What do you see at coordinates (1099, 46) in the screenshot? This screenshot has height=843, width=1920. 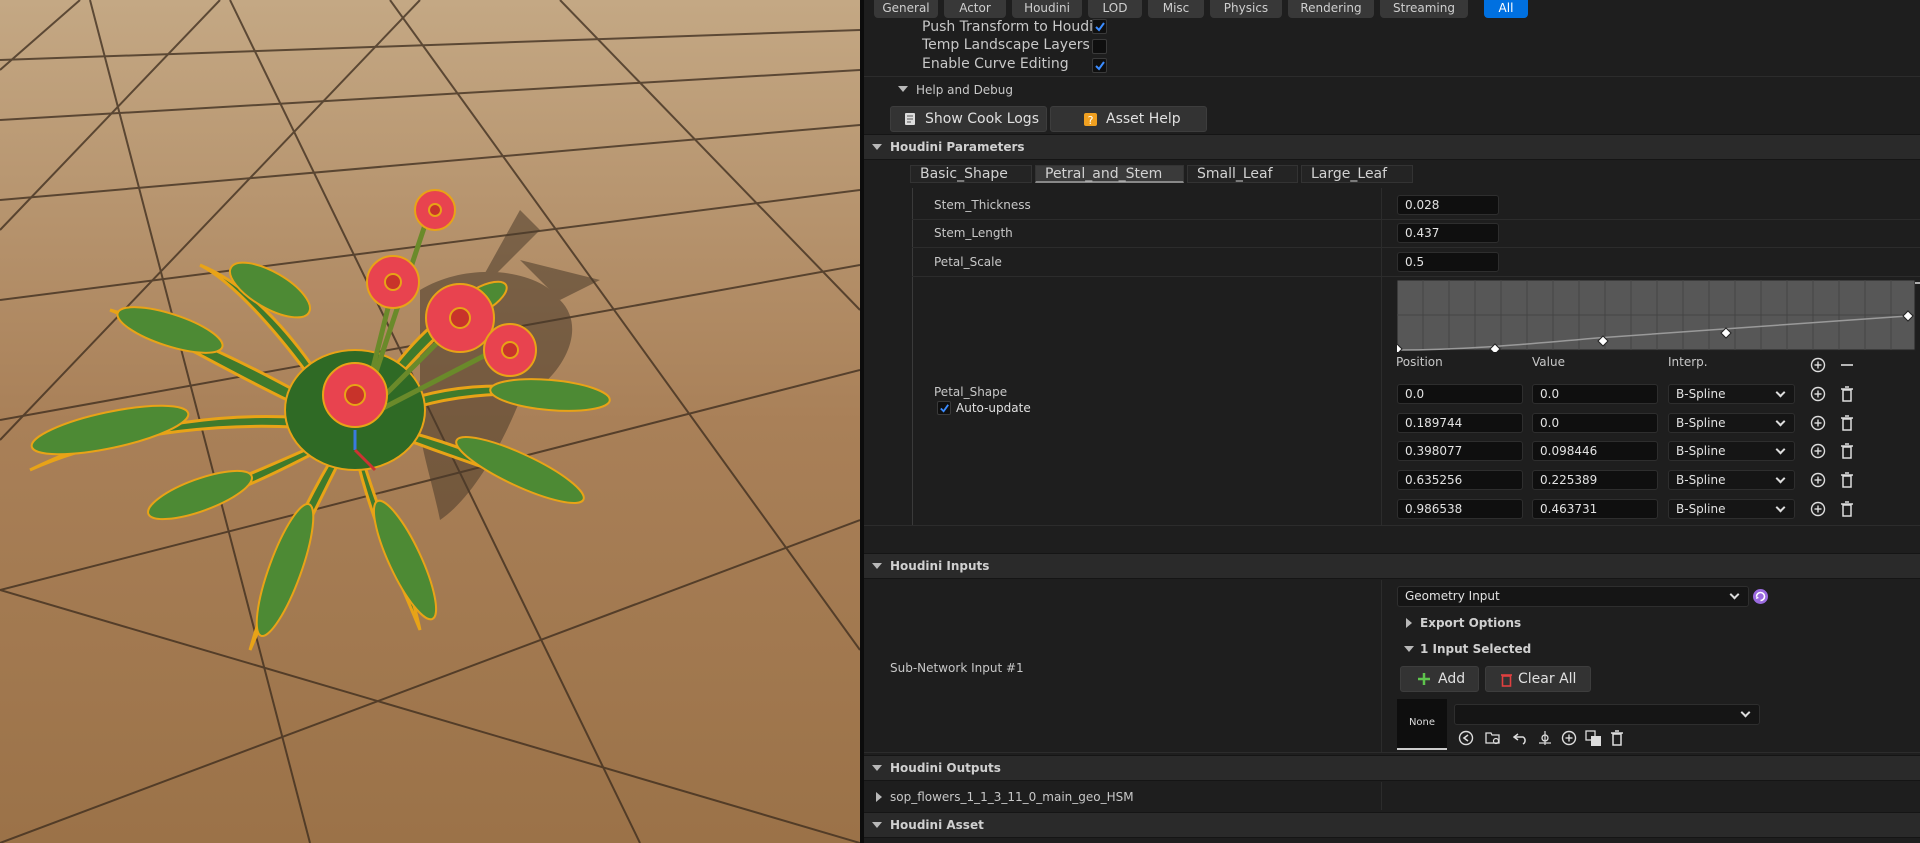 I see `temp-landscape-checkbox` at bounding box center [1099, 46].